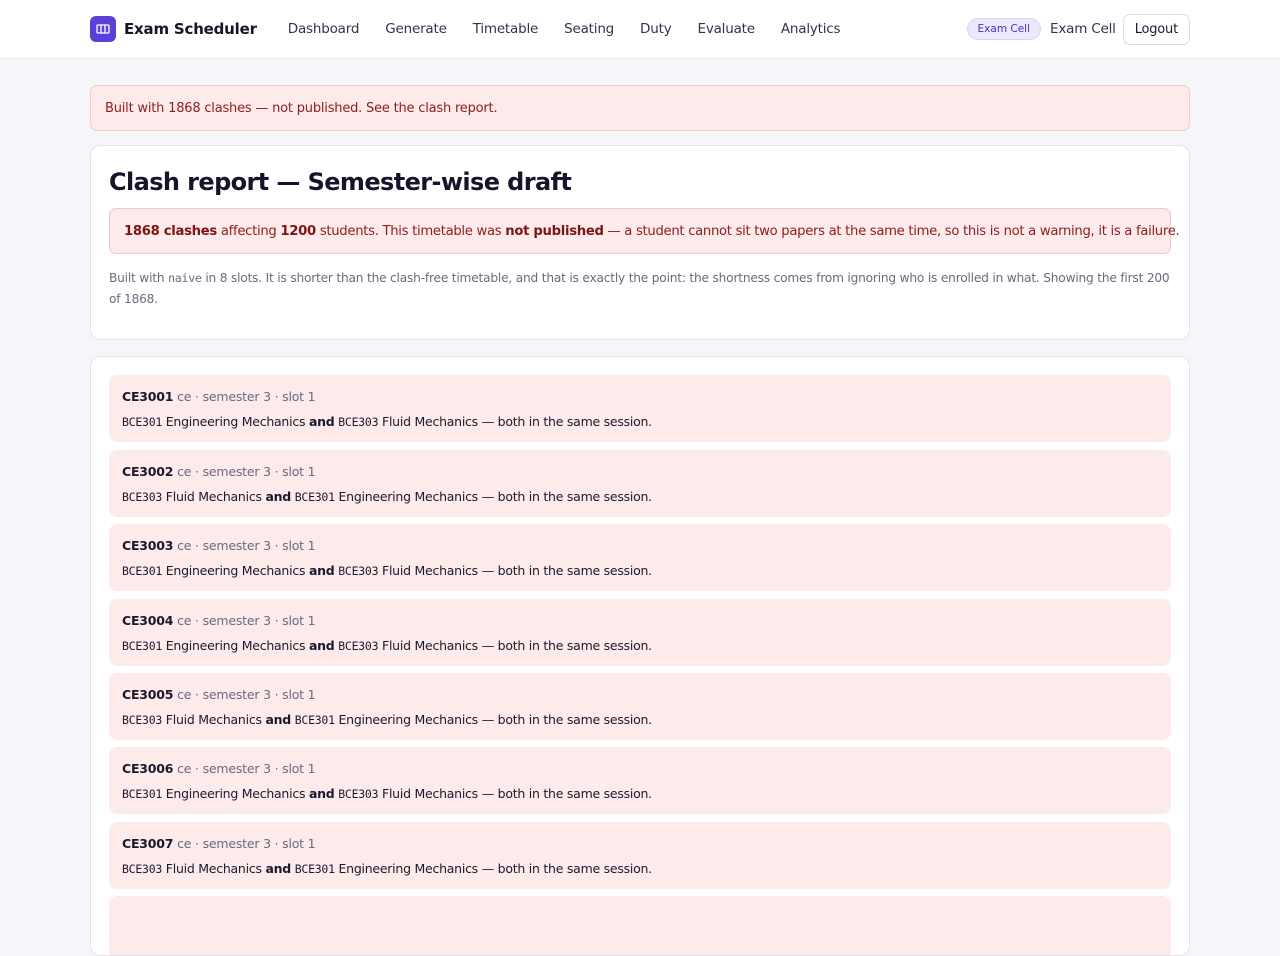 The image size is (1280, 956). What do you see at coordinates (148, 620) in the screenshot?
I see `student-id: CE3004` at bounding box center [148, 620].